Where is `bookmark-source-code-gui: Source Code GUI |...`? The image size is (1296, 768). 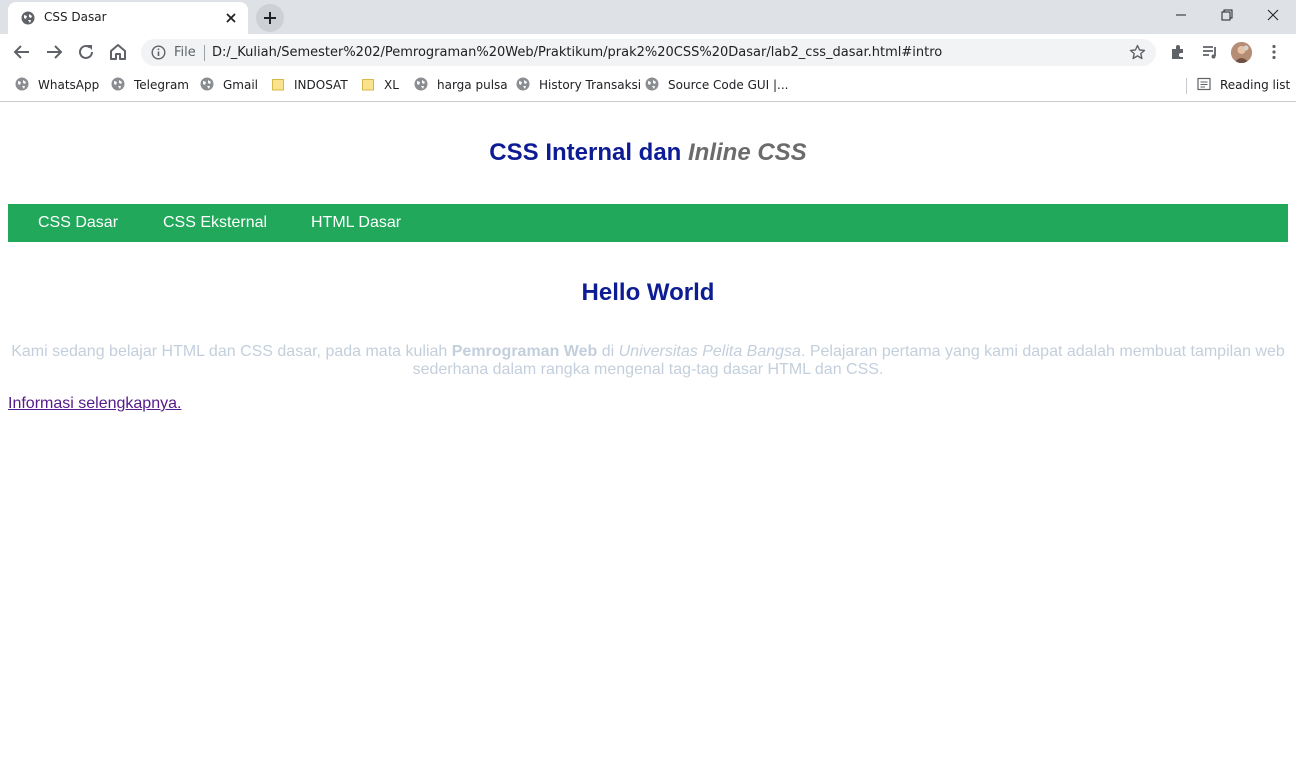
bookmark-source-code-gui: Source Code GUI |... is located at coordinates (717, 86).